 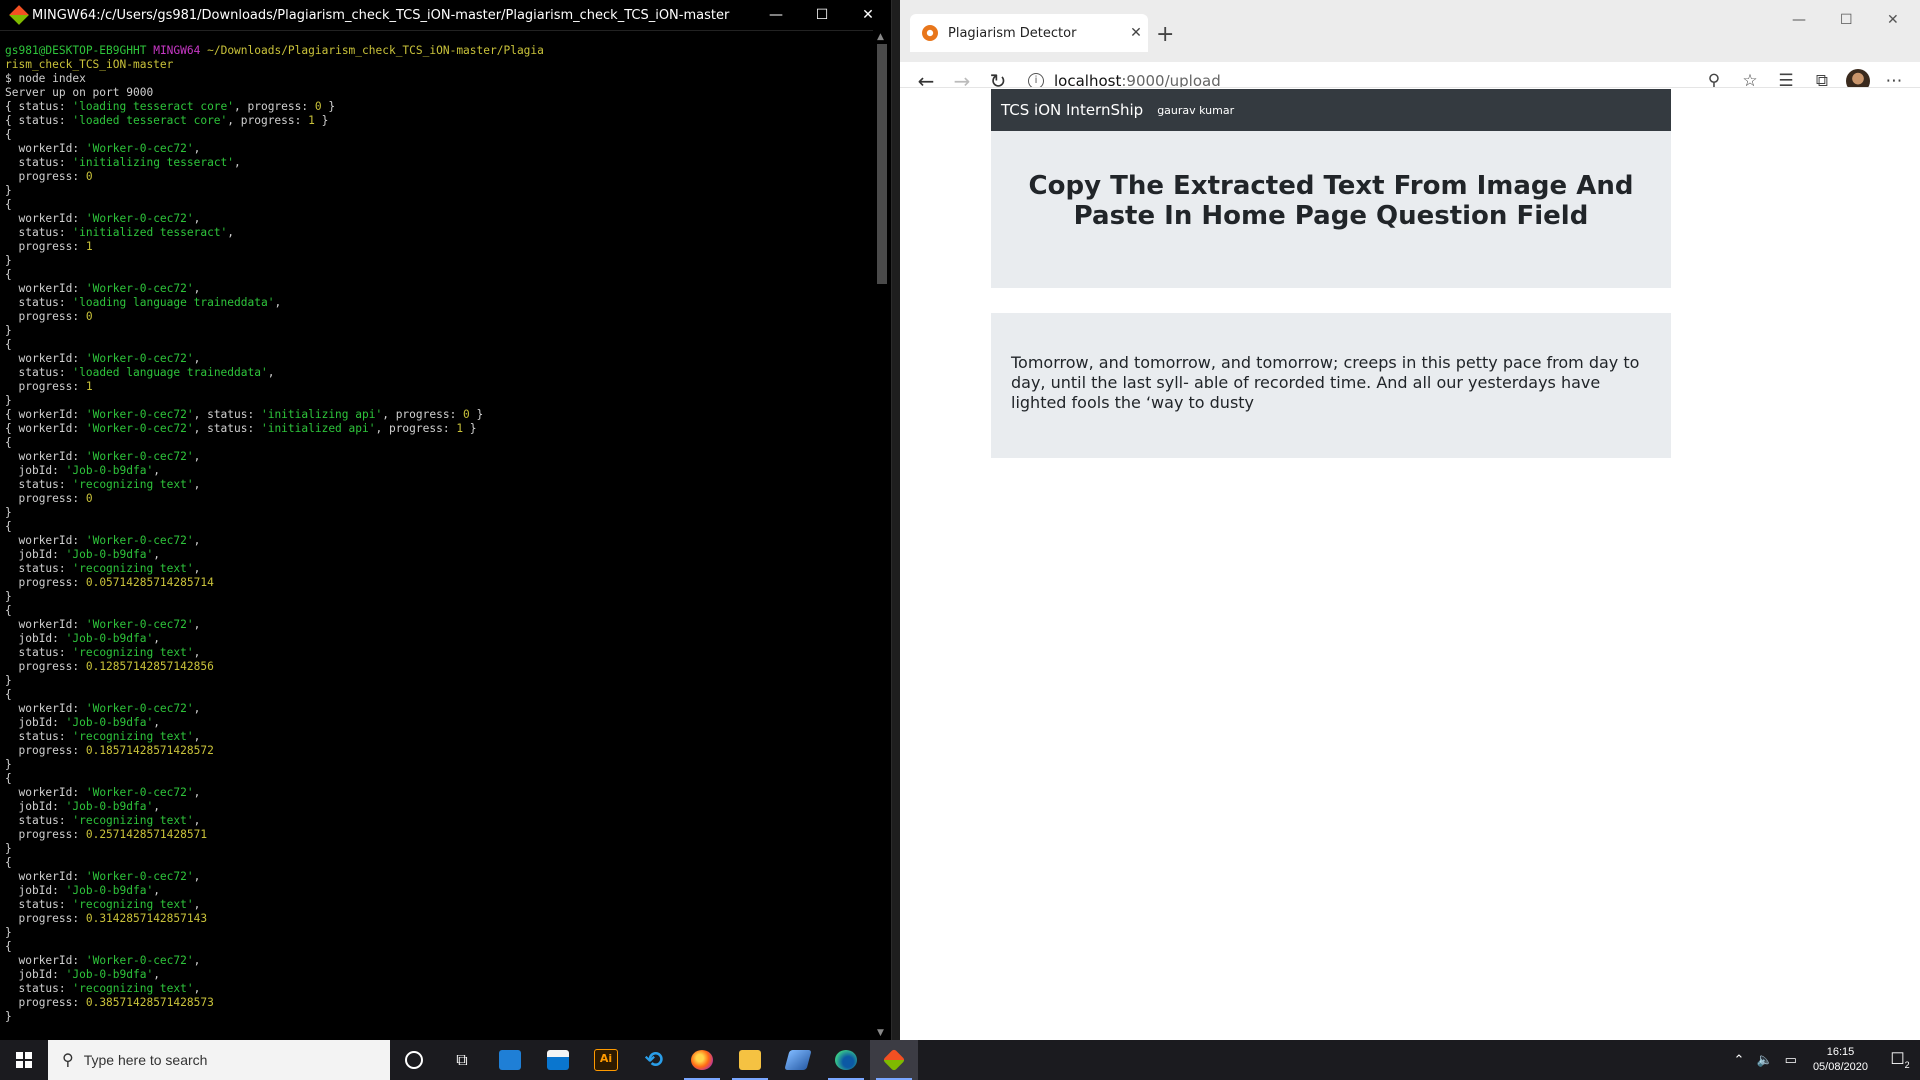 I want to click on volume-icon: 🔈, so click(x=1764, y=1060).